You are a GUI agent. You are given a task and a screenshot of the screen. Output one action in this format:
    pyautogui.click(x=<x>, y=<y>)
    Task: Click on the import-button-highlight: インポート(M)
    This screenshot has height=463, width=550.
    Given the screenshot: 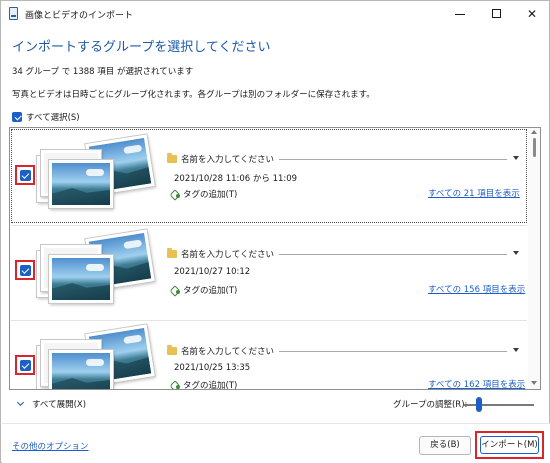 What is the action you would take?
    pyautogui.click(x=509, y=445)
    